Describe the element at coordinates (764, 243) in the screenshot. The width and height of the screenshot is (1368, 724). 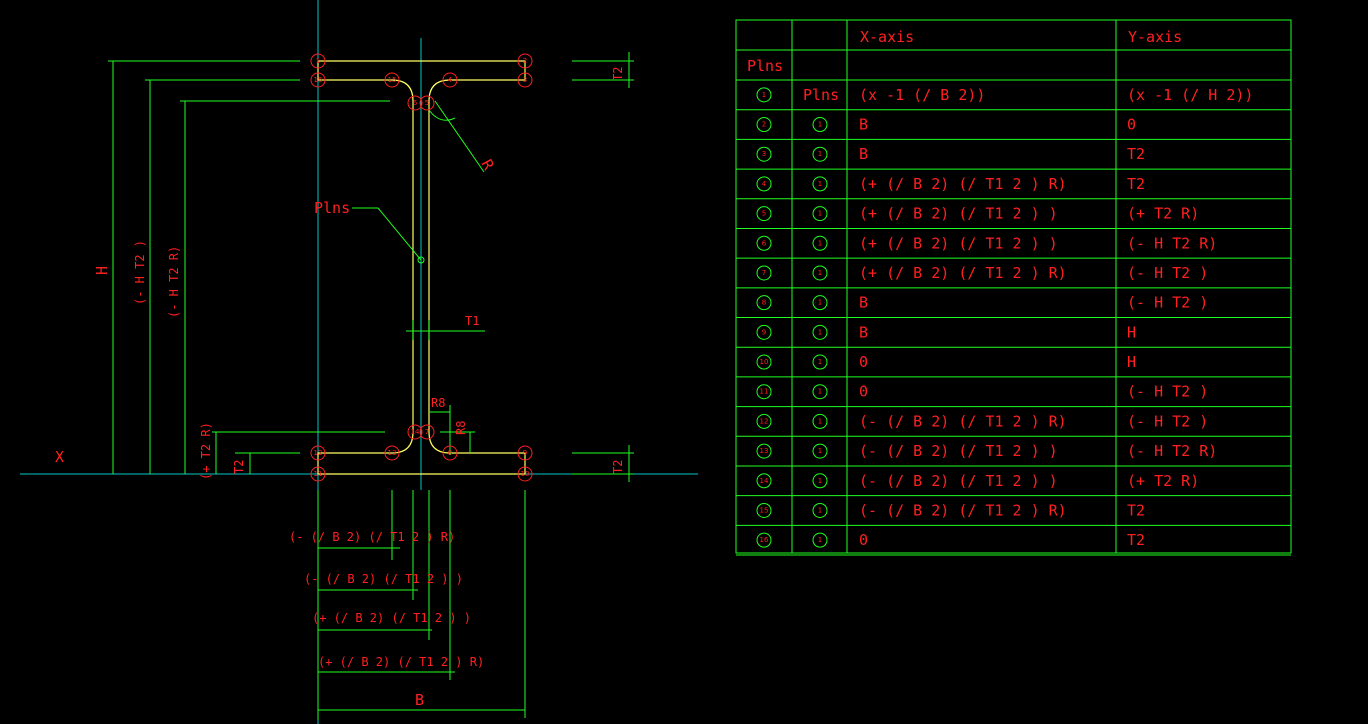
I see `row-number: 6` at that location.